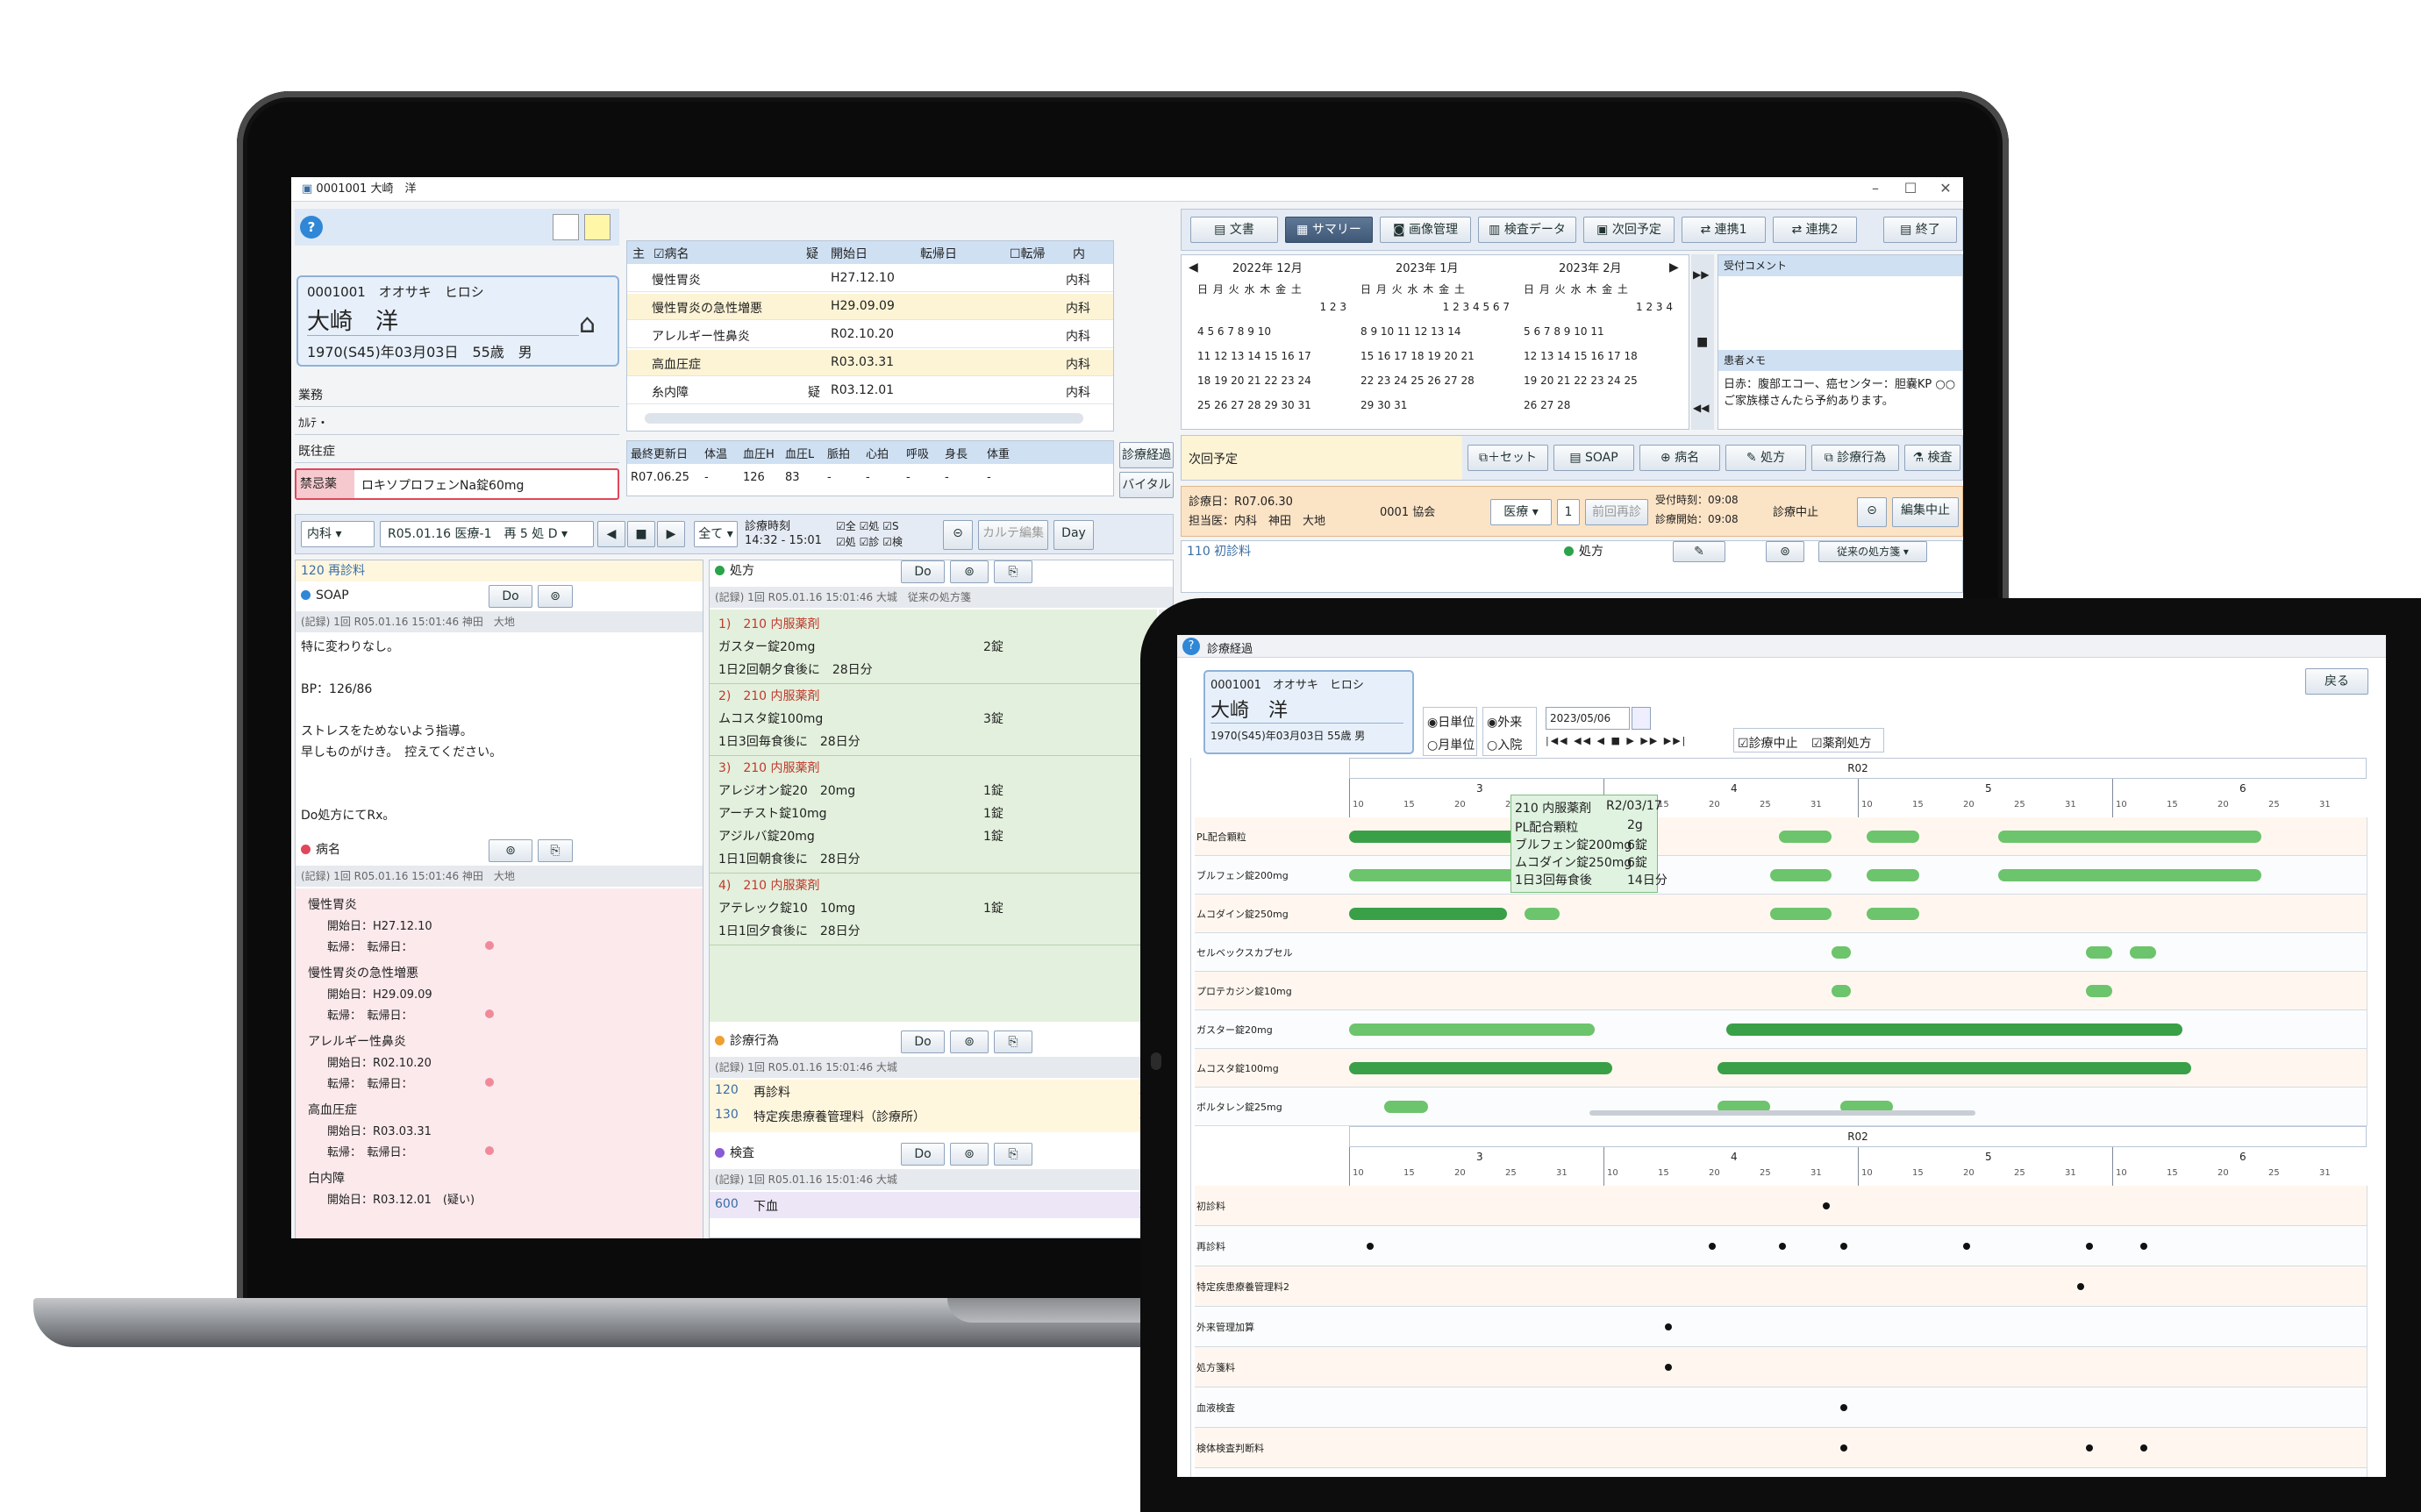  What do you see at coordinates (969, 1042) in the screenshot?
I see `acts-lock-icon: ⊚` at bounding box center [969, 1042].